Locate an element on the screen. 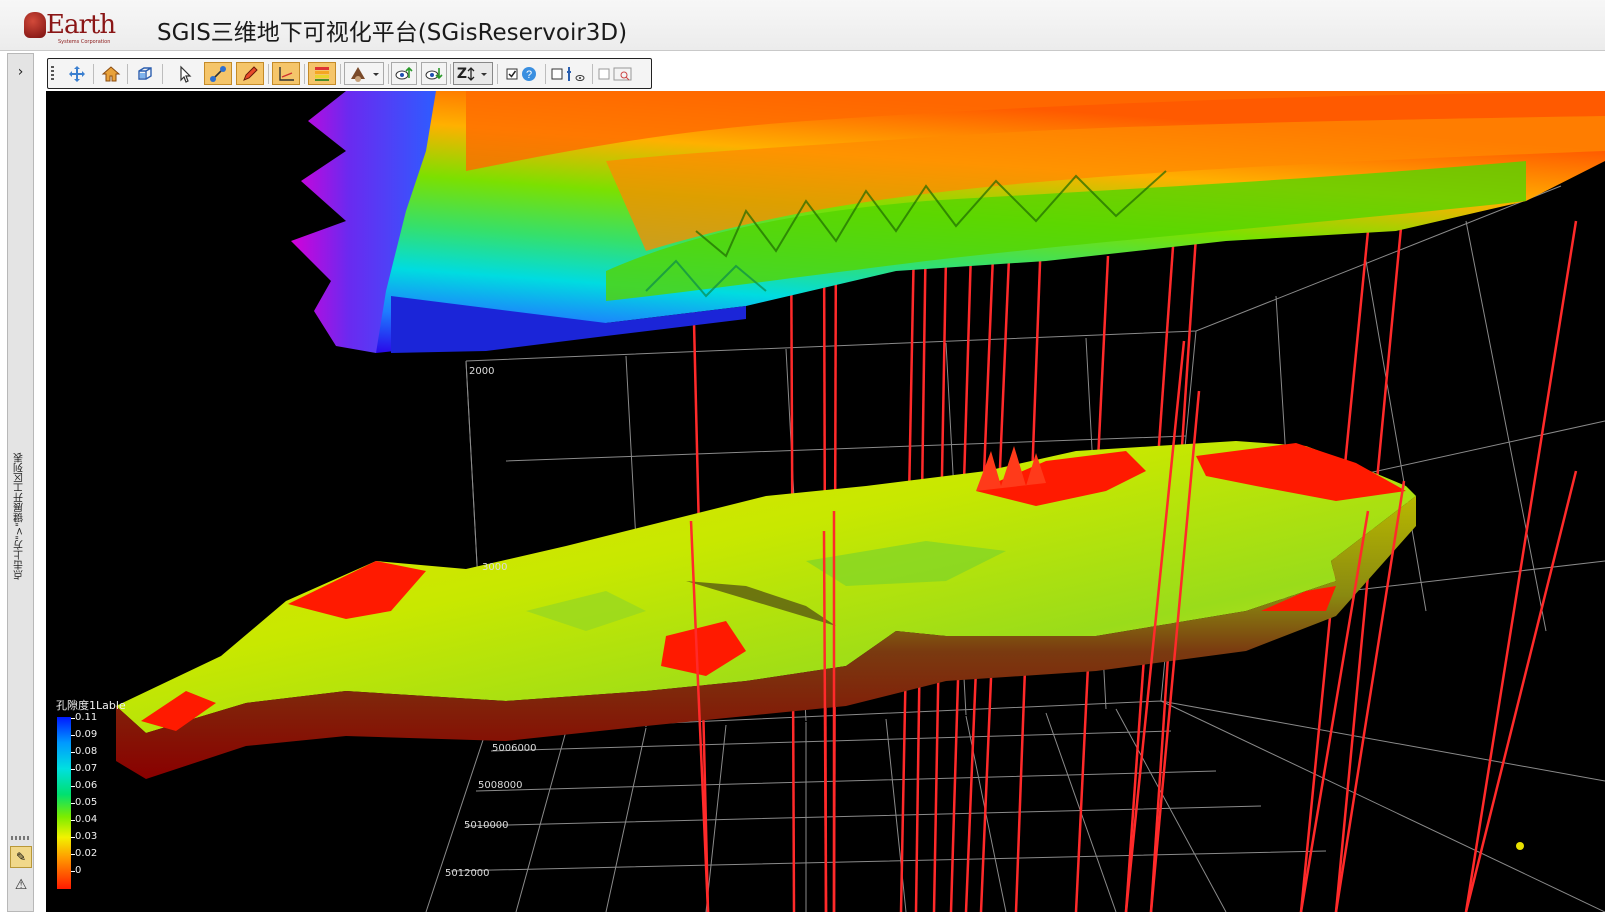 The width and height of the screenshot is (1605, 912). logo-emblem-icon is located at coordinates (35, 25).